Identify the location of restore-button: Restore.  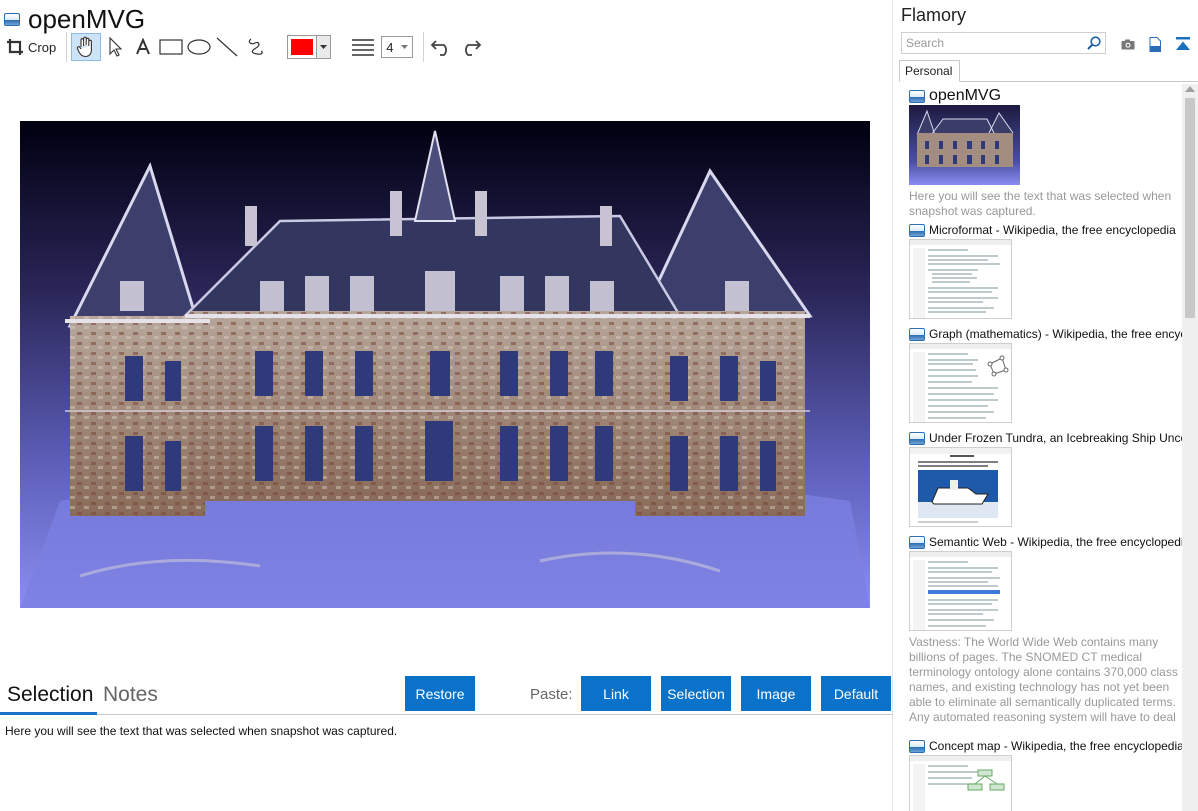
(440, 693).